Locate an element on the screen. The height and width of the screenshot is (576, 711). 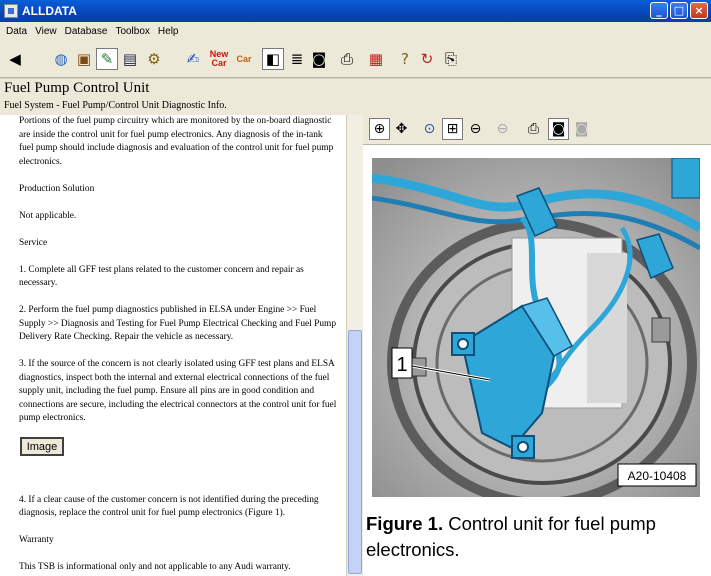
maximize-button: □ is located at coordinates (679, 10).